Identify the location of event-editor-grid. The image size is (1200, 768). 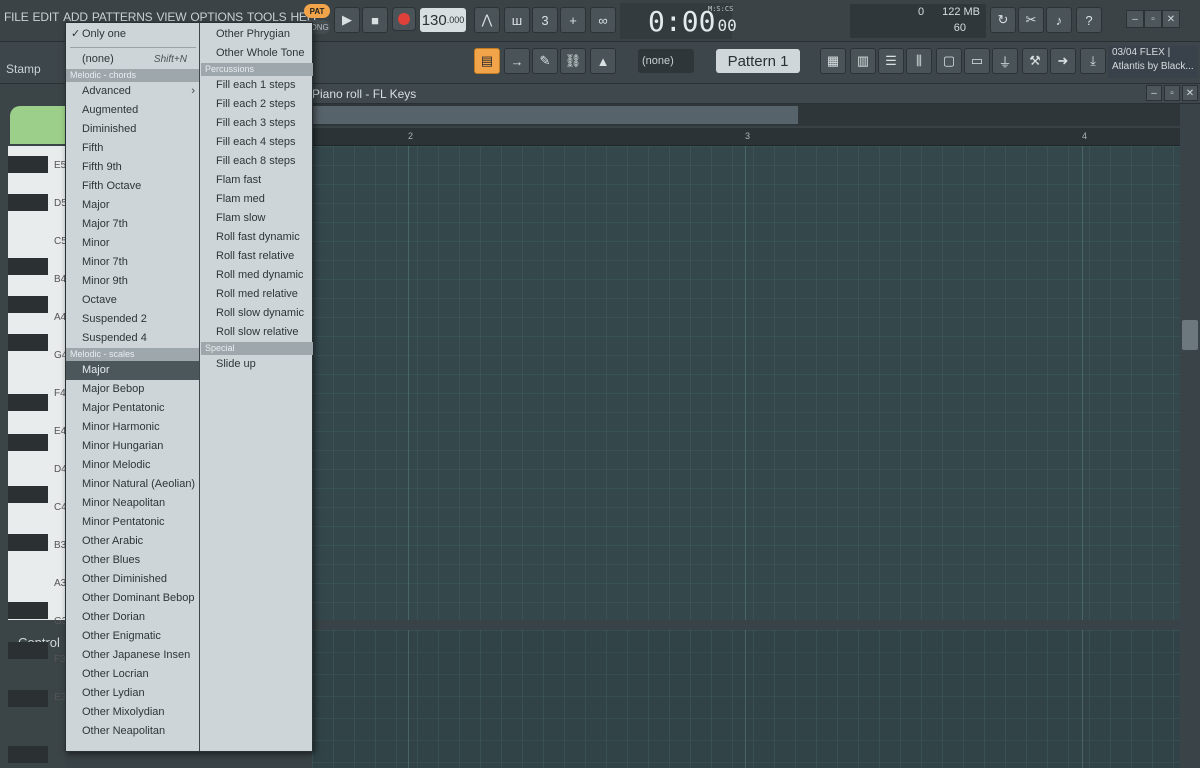
(746, 699).